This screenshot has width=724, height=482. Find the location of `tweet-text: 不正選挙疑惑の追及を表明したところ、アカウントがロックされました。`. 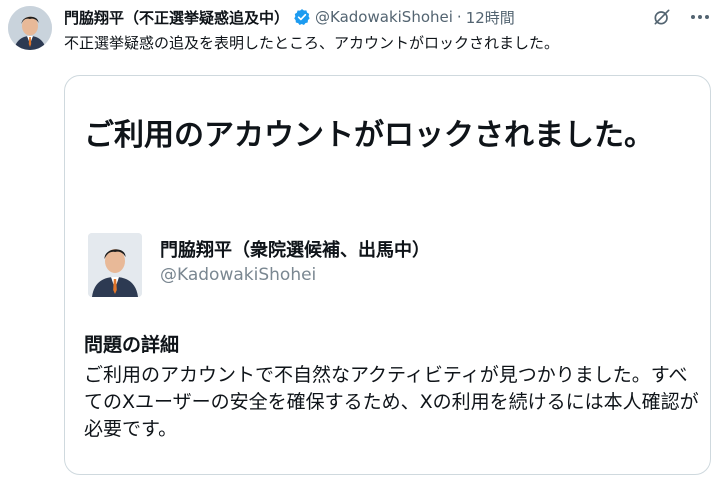

tweet-text: 不正選挙疑惑の追及を表明したところ、アカウントがロックされました。 is located at coordinates (312, 43).